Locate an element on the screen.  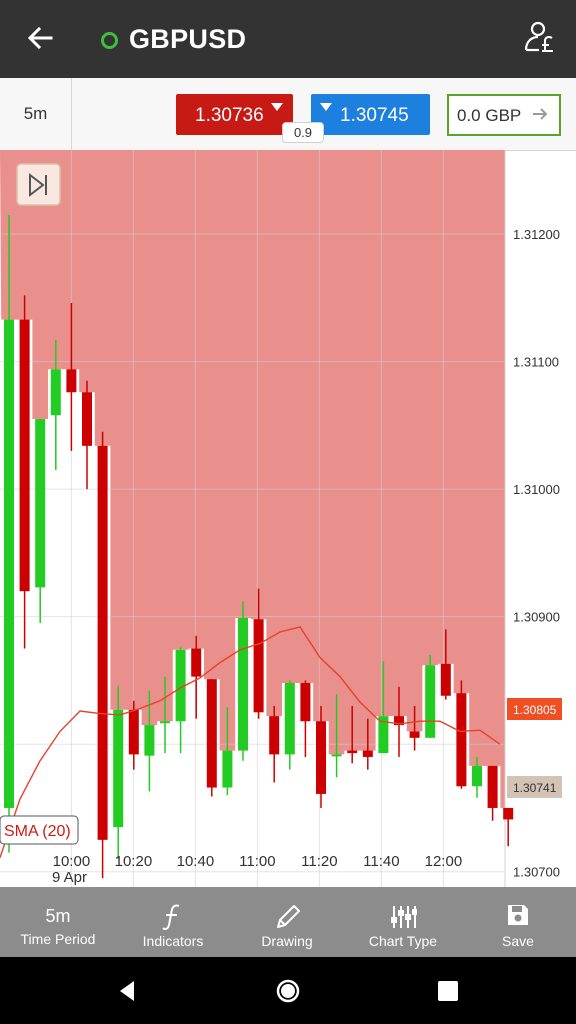
drawing-button: Drawing is located at coordinates (287, 922).